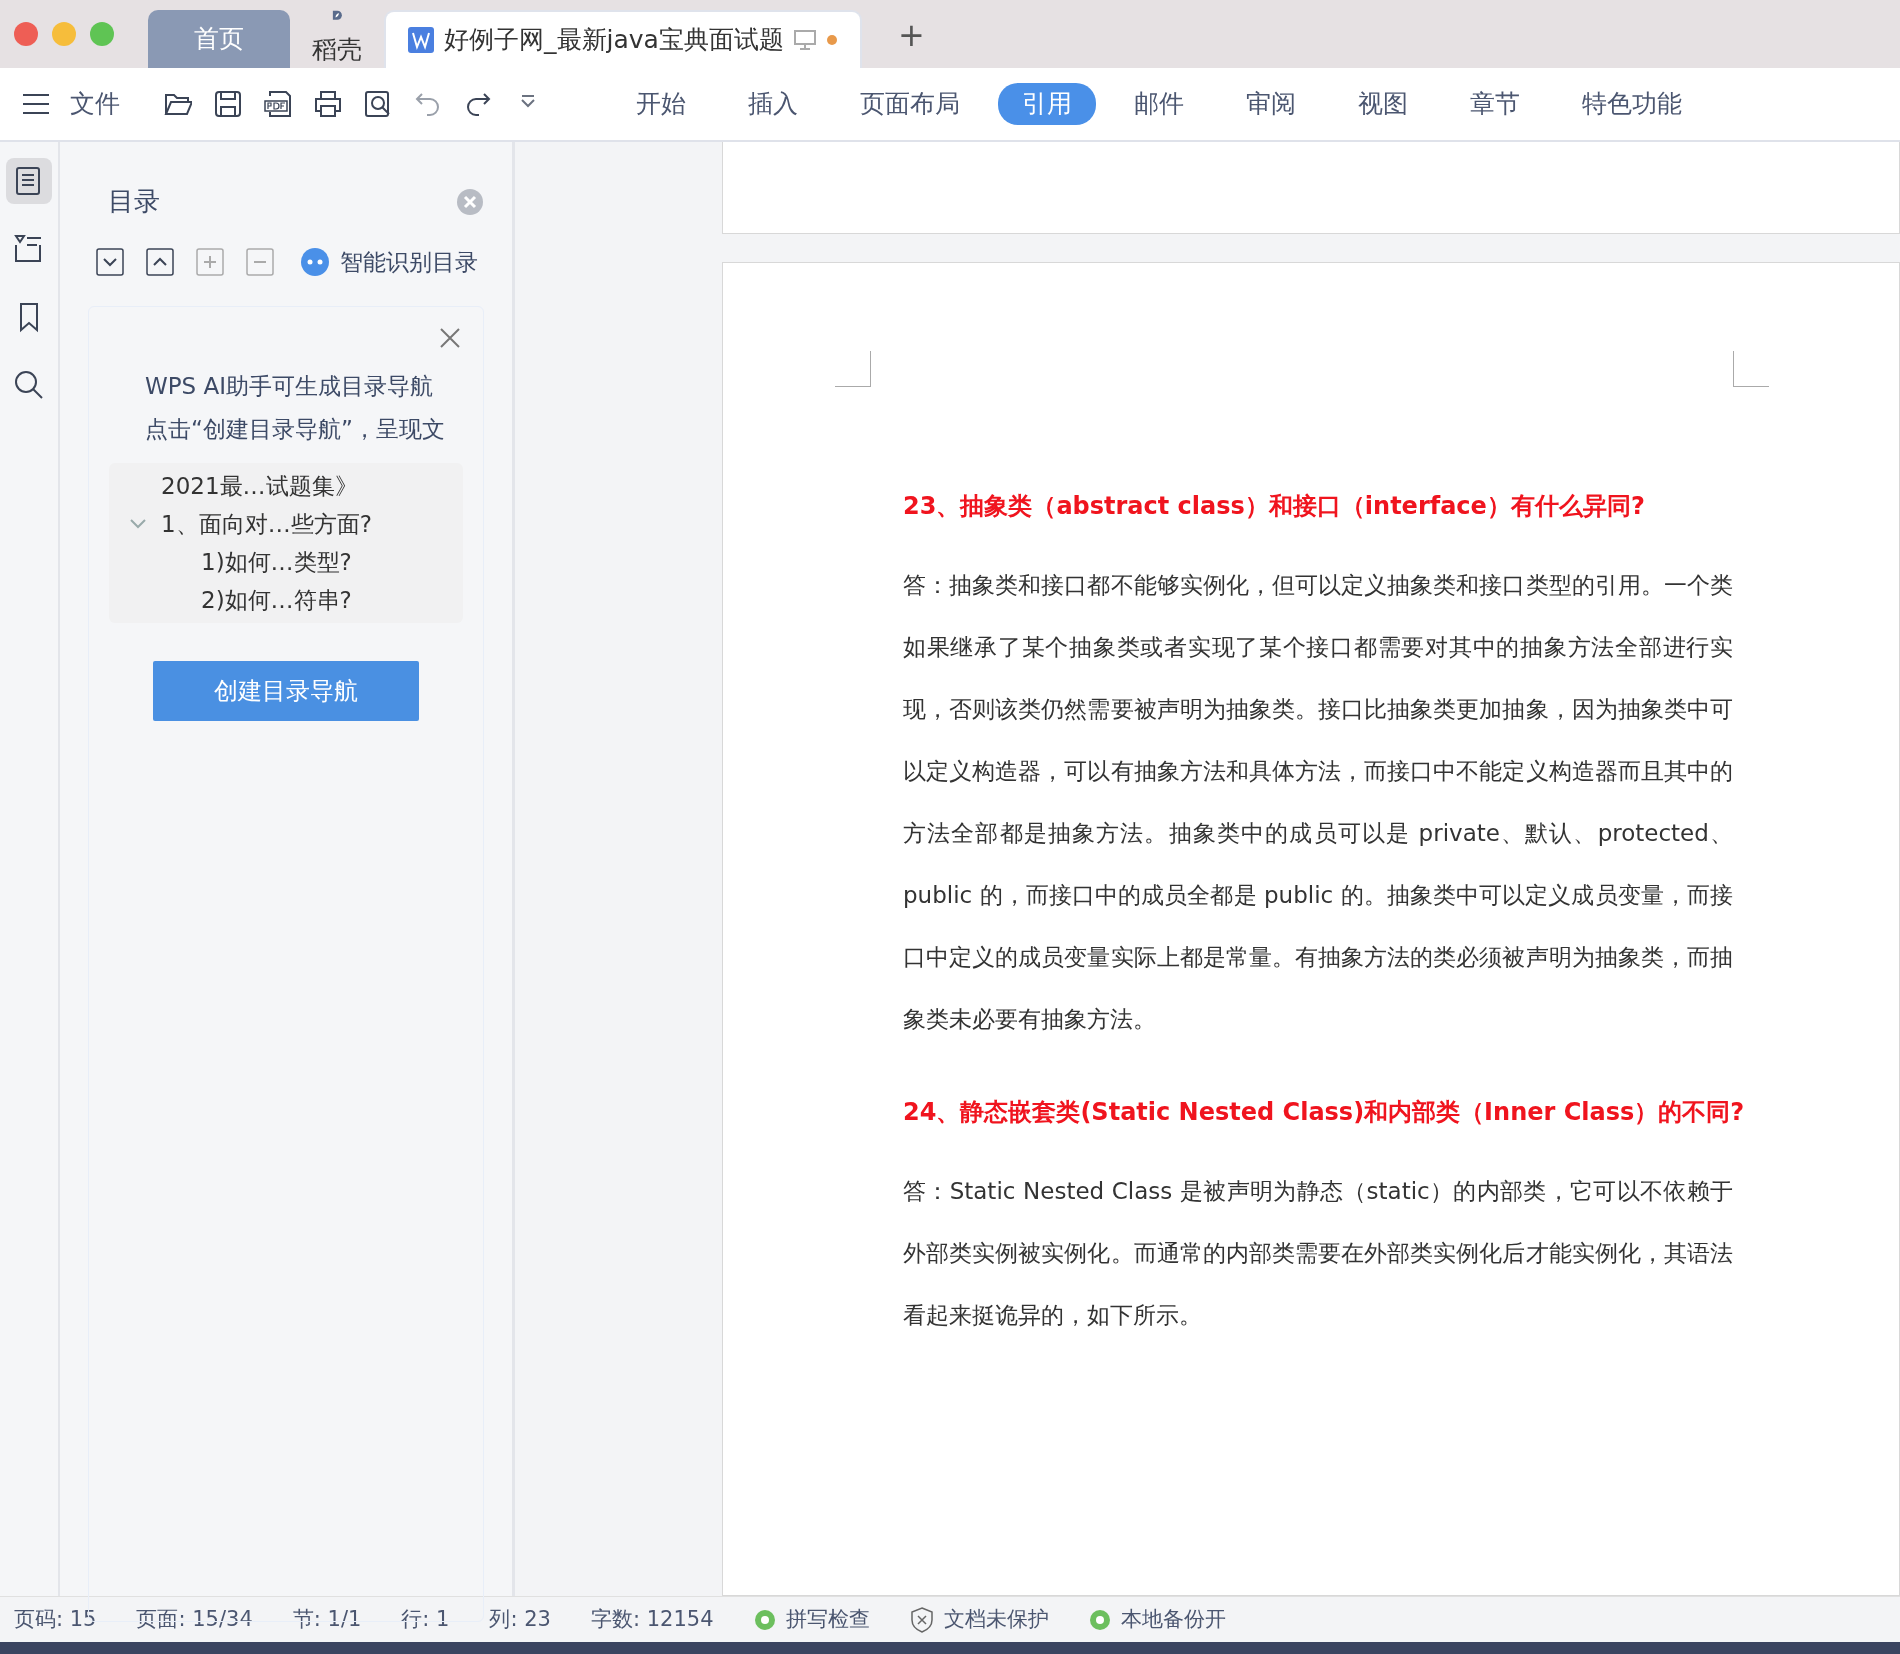  What do you see at coordinates (1318, 1253) in the screenshot?
I see `paragraph: 答：Static Nested Class 是被声明为静态（static）的内部类，它可以不依赖于外部类实例被实例化。而通常的内部类需要在外部类实例化后才能实例化，其语法看起来挺诡异的，如下所示。` at bounding box center [1318, 1253].